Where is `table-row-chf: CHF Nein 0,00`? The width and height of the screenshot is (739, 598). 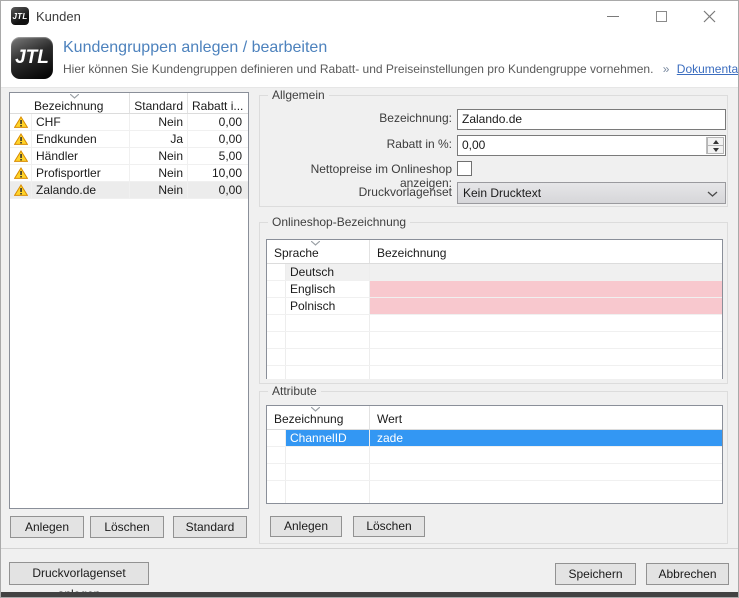
table-row-chf: CHF Nein 0,00 is located at coordinates (129, 122).